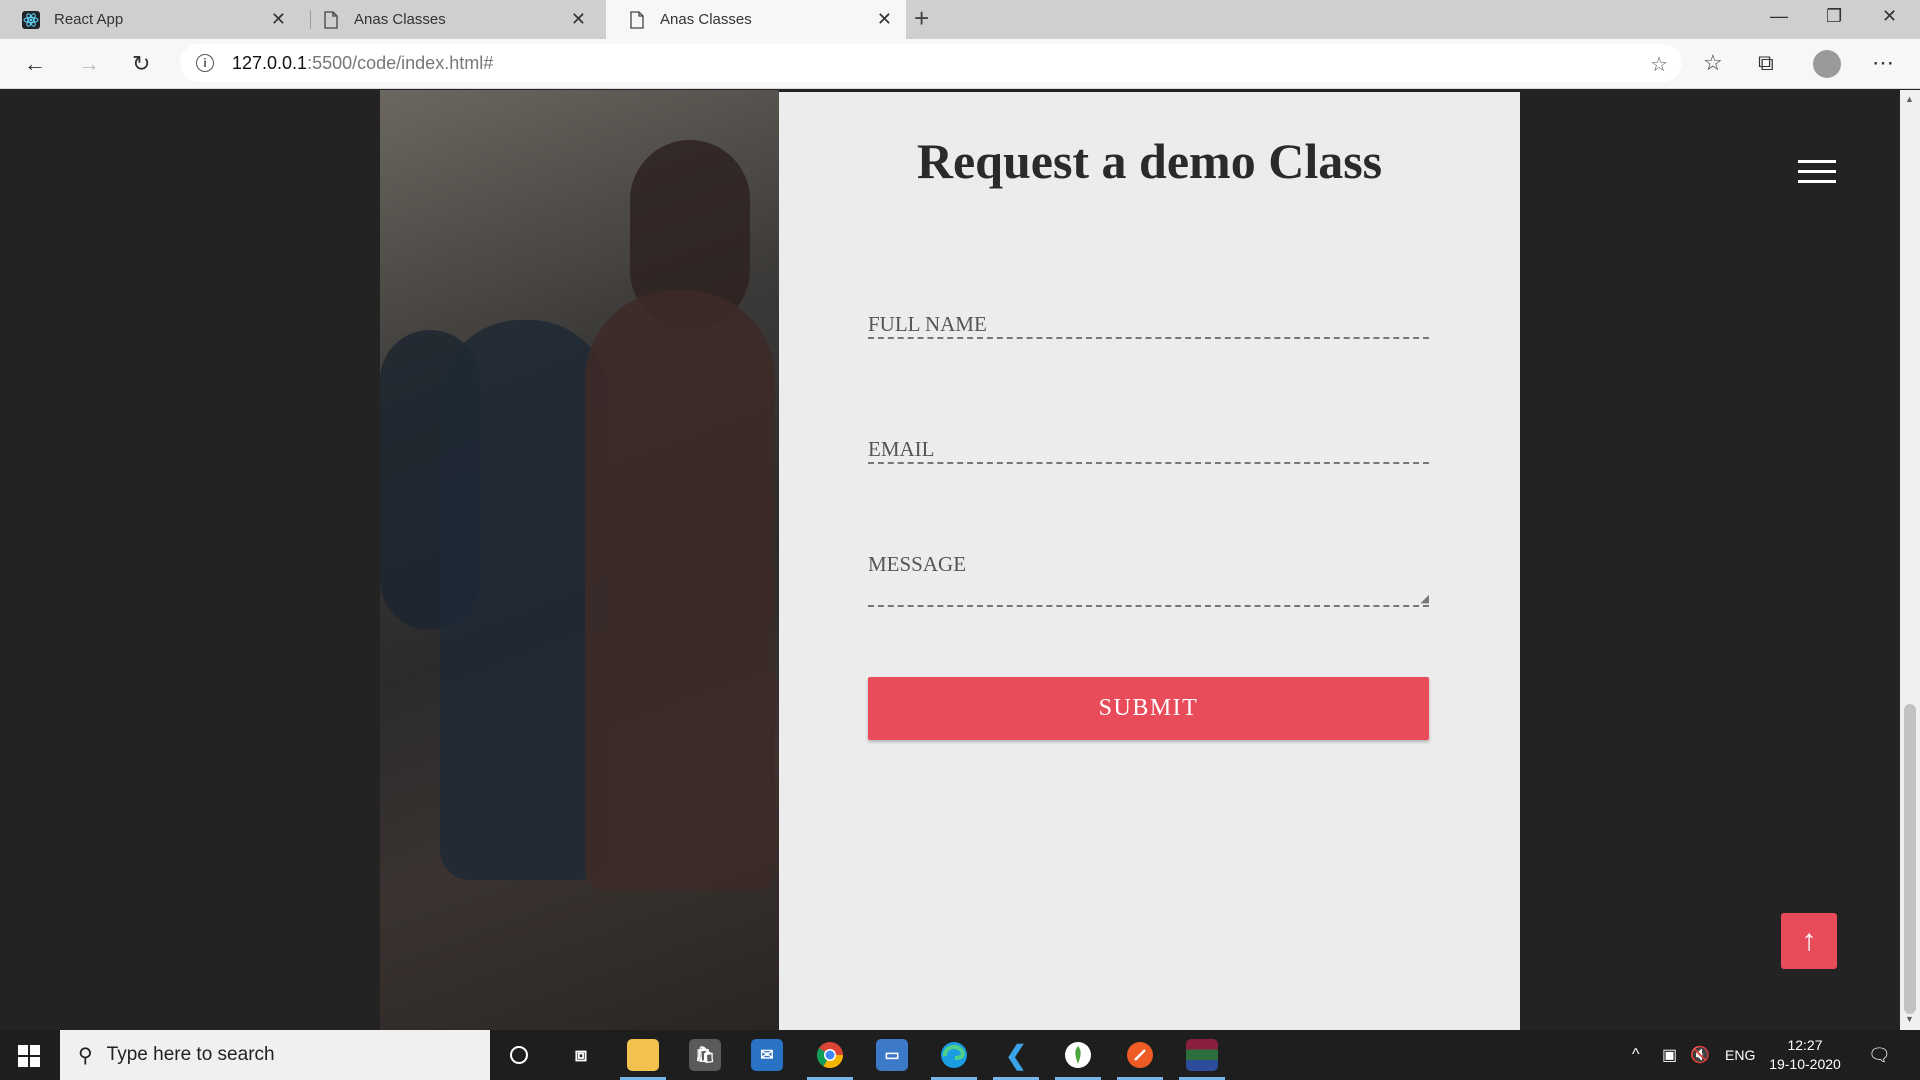 This screenshot has width=1920, height=1080. What do you see at coordinates (150, 19) in the screenshot?
I see `tab-react-app: React App ✕` at bounding box center [150, 19].